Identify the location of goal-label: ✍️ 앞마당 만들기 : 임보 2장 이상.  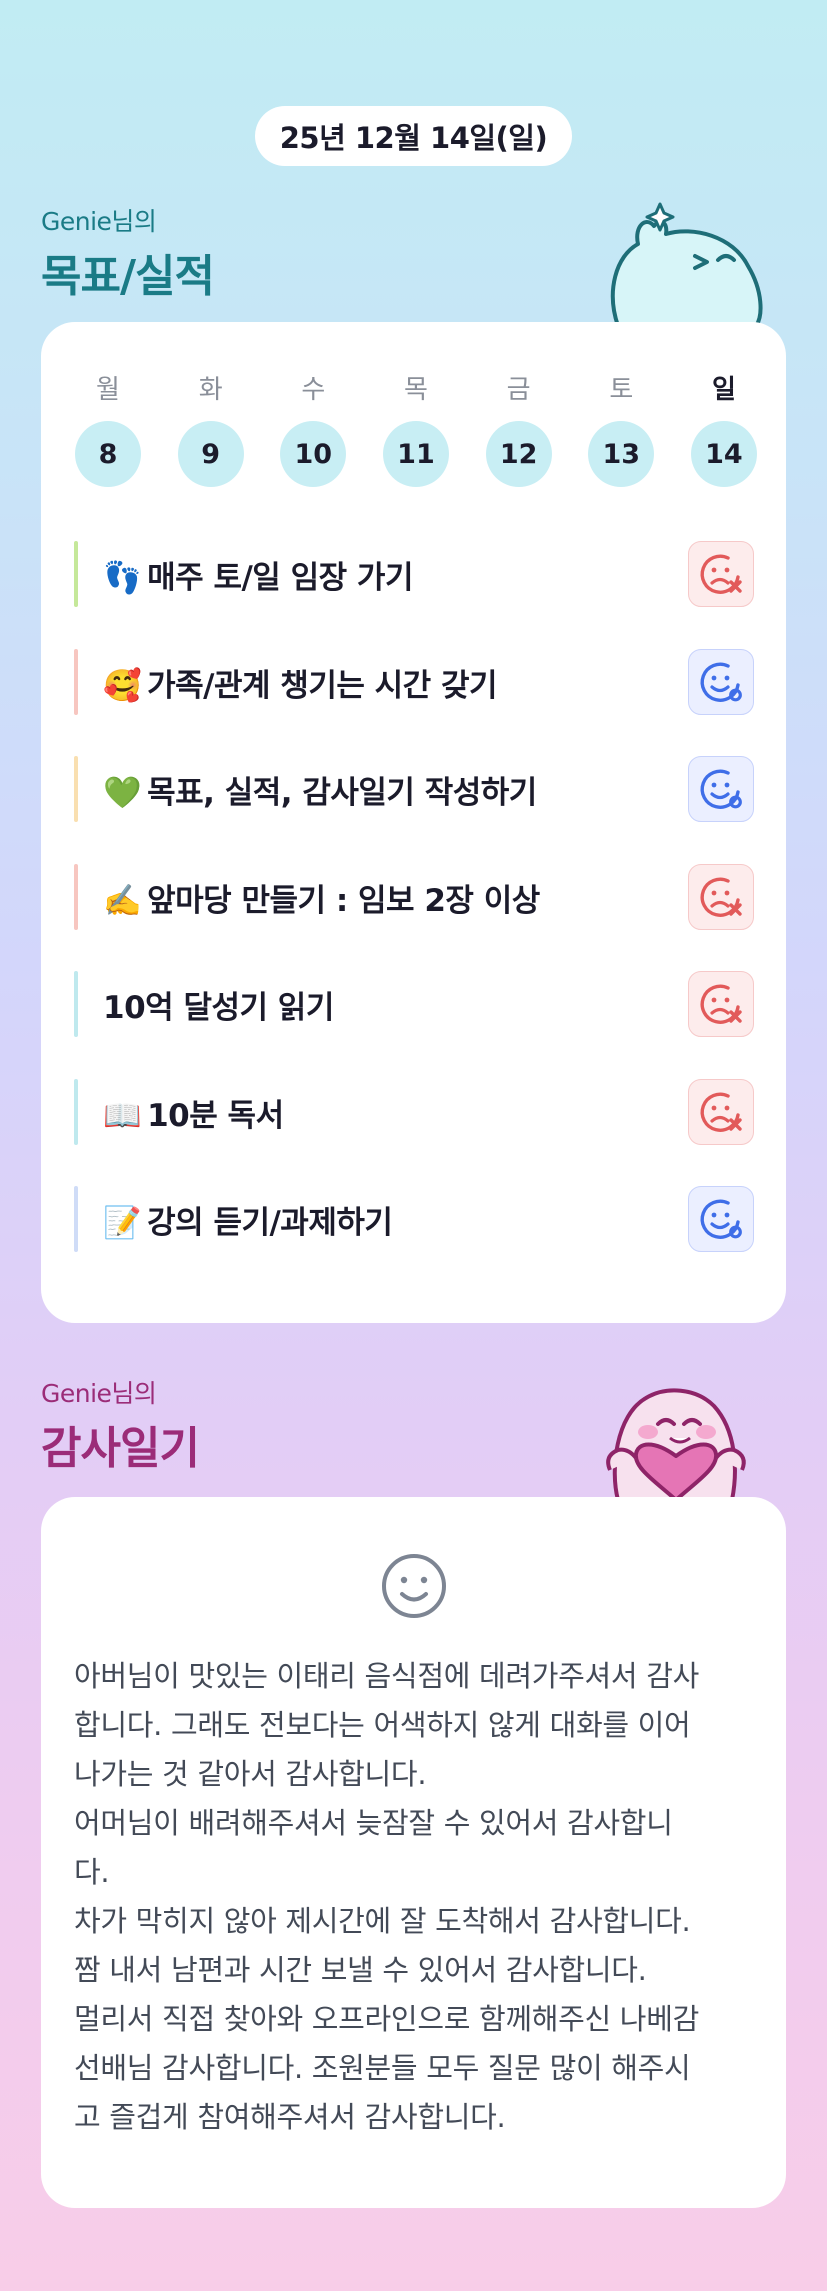
(321, 897).